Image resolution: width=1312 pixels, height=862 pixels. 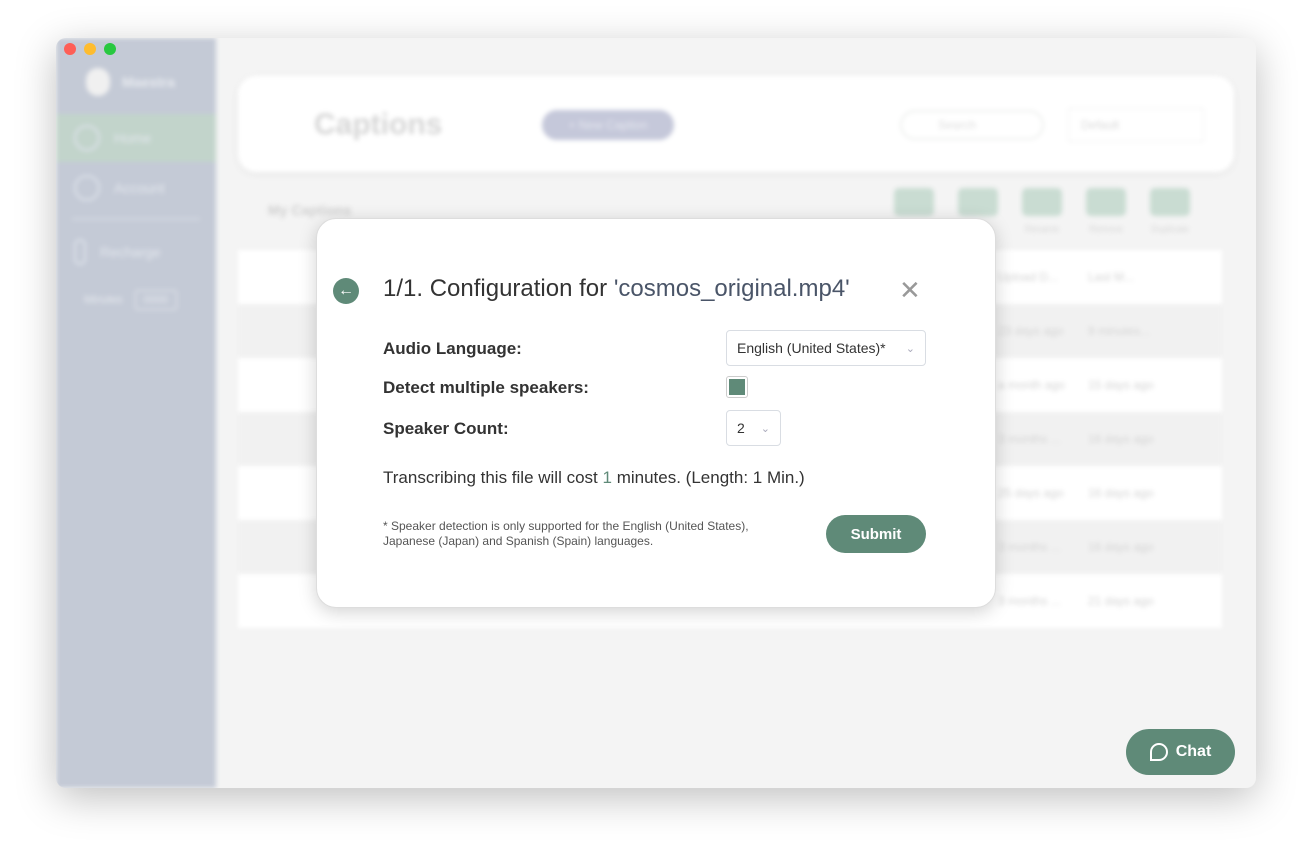 What do you see at coordinates (731, 288) in the screenshot?
I see `file-name: 'cosmos_original.mp4'` at bounding box center [731, 288].